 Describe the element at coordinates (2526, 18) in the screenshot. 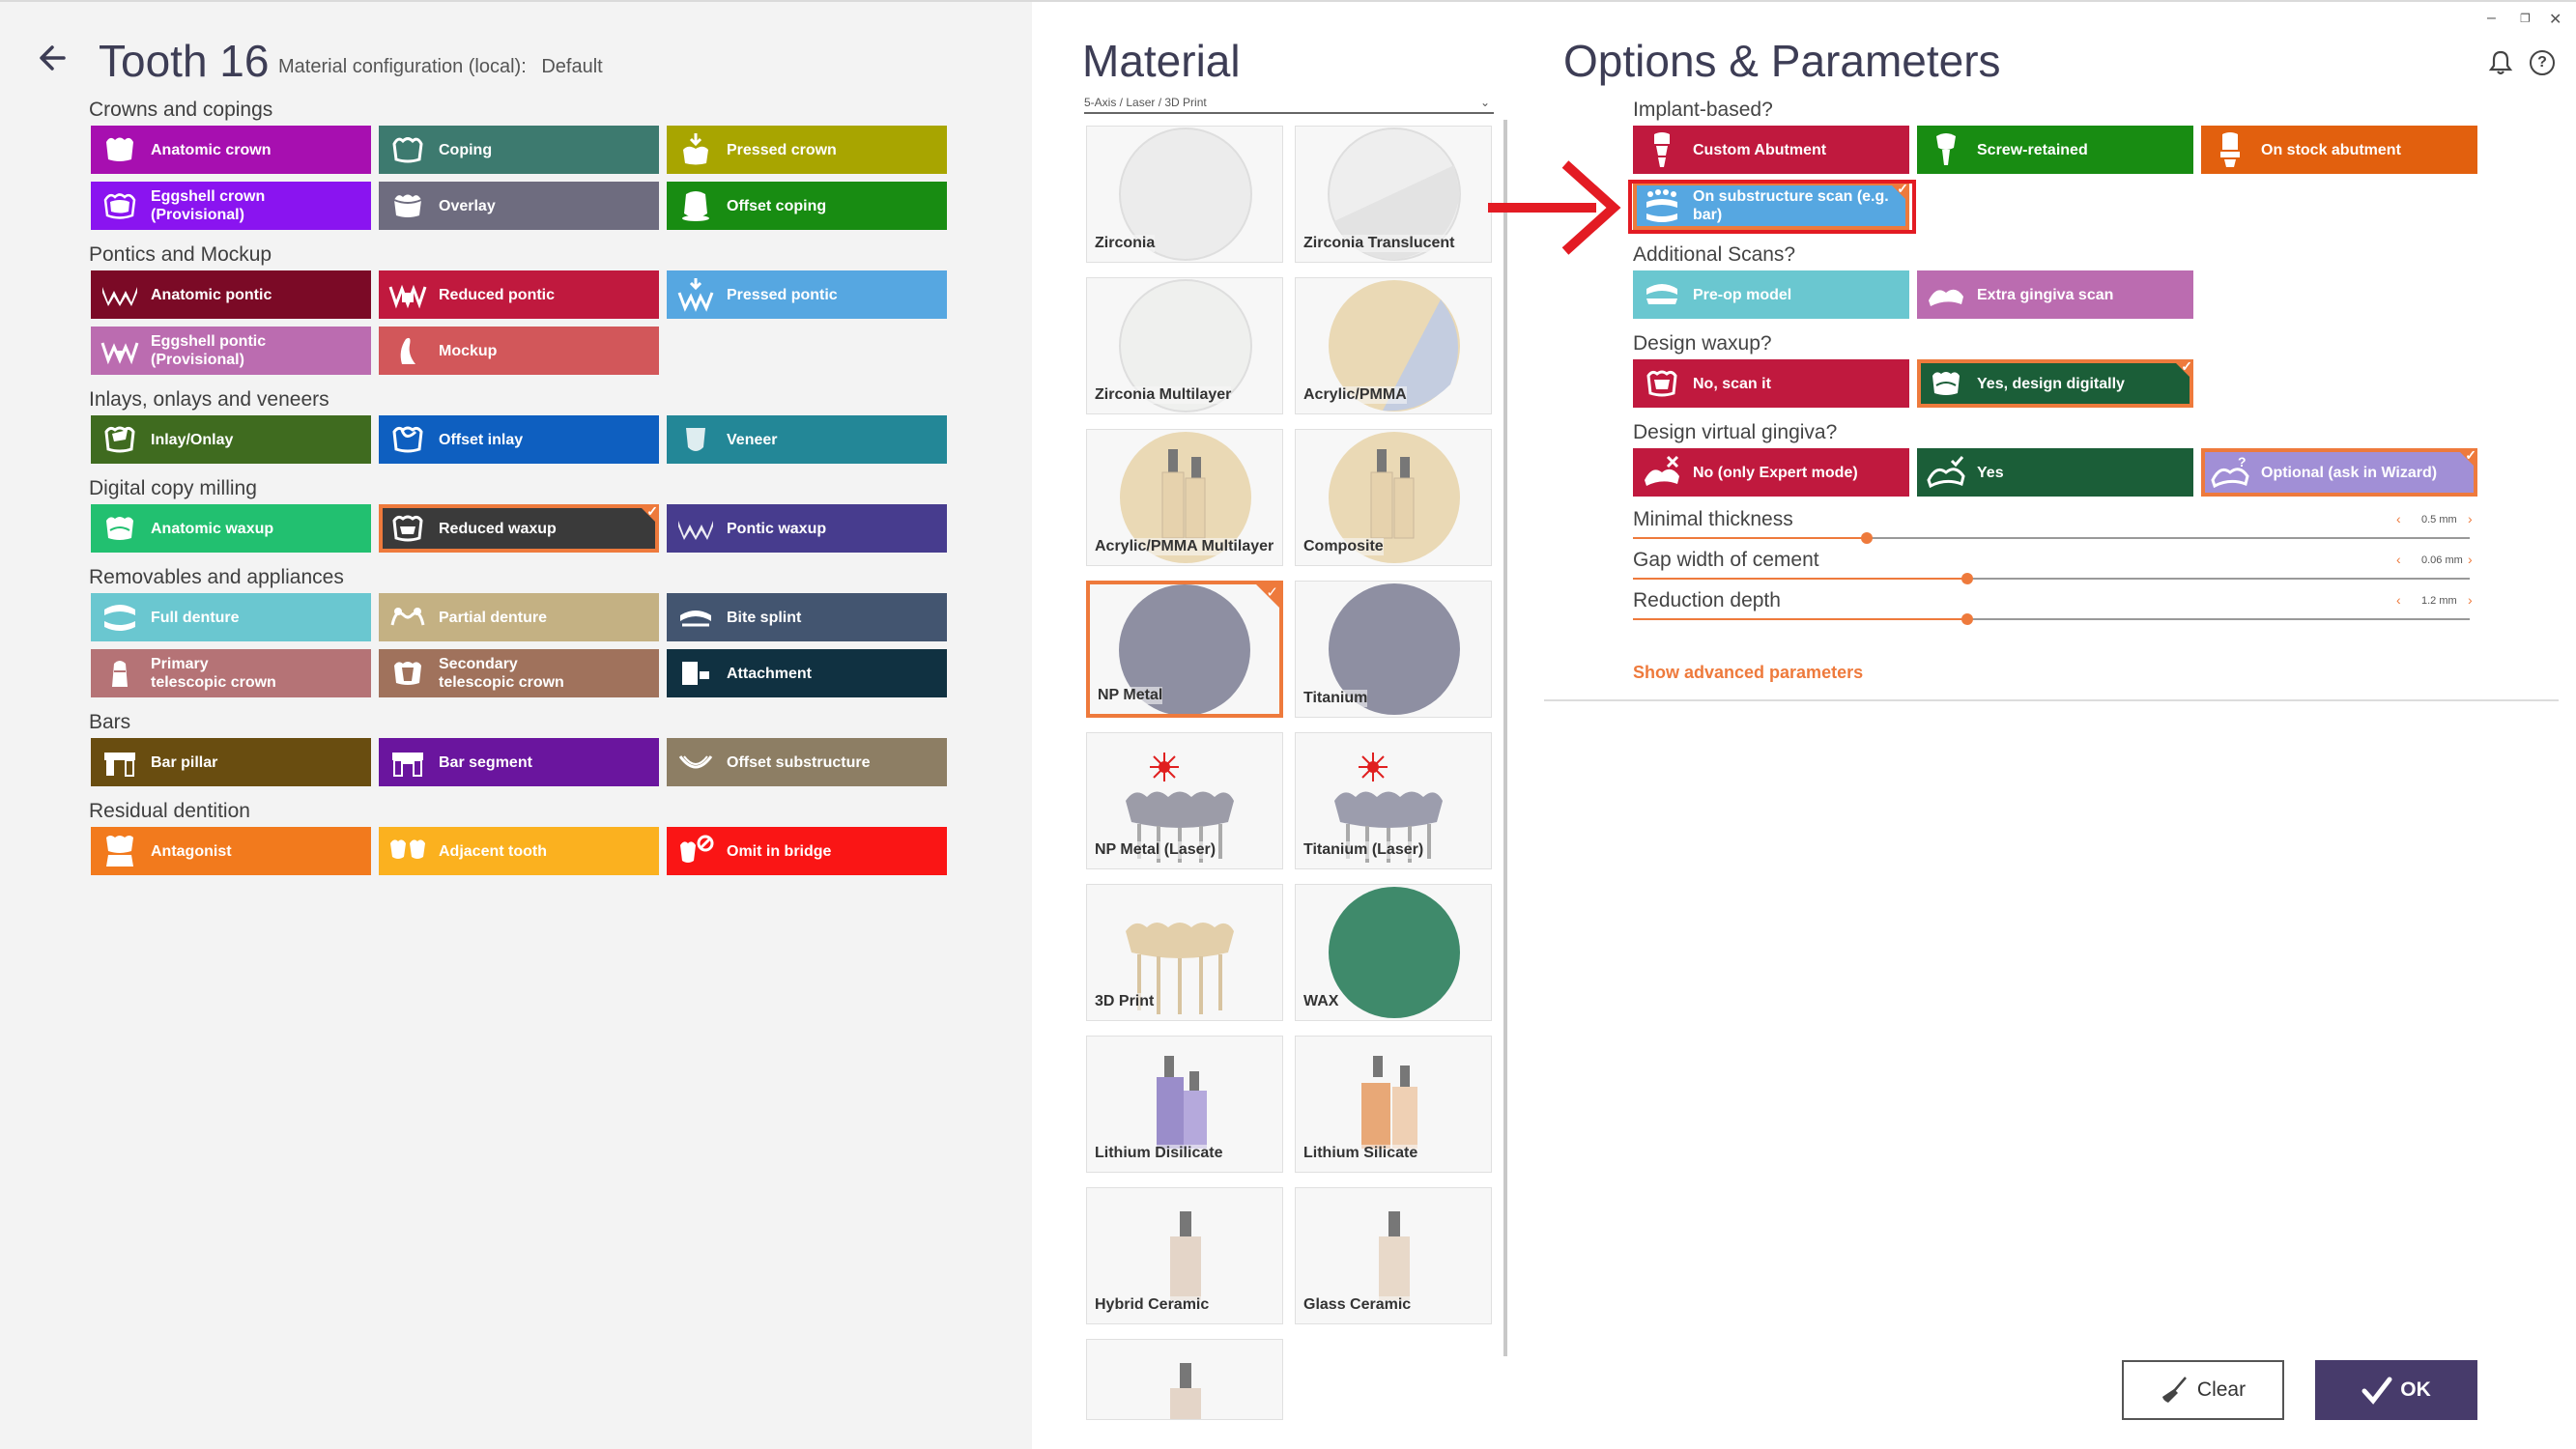

I see `restore-button: ❐` at that location.